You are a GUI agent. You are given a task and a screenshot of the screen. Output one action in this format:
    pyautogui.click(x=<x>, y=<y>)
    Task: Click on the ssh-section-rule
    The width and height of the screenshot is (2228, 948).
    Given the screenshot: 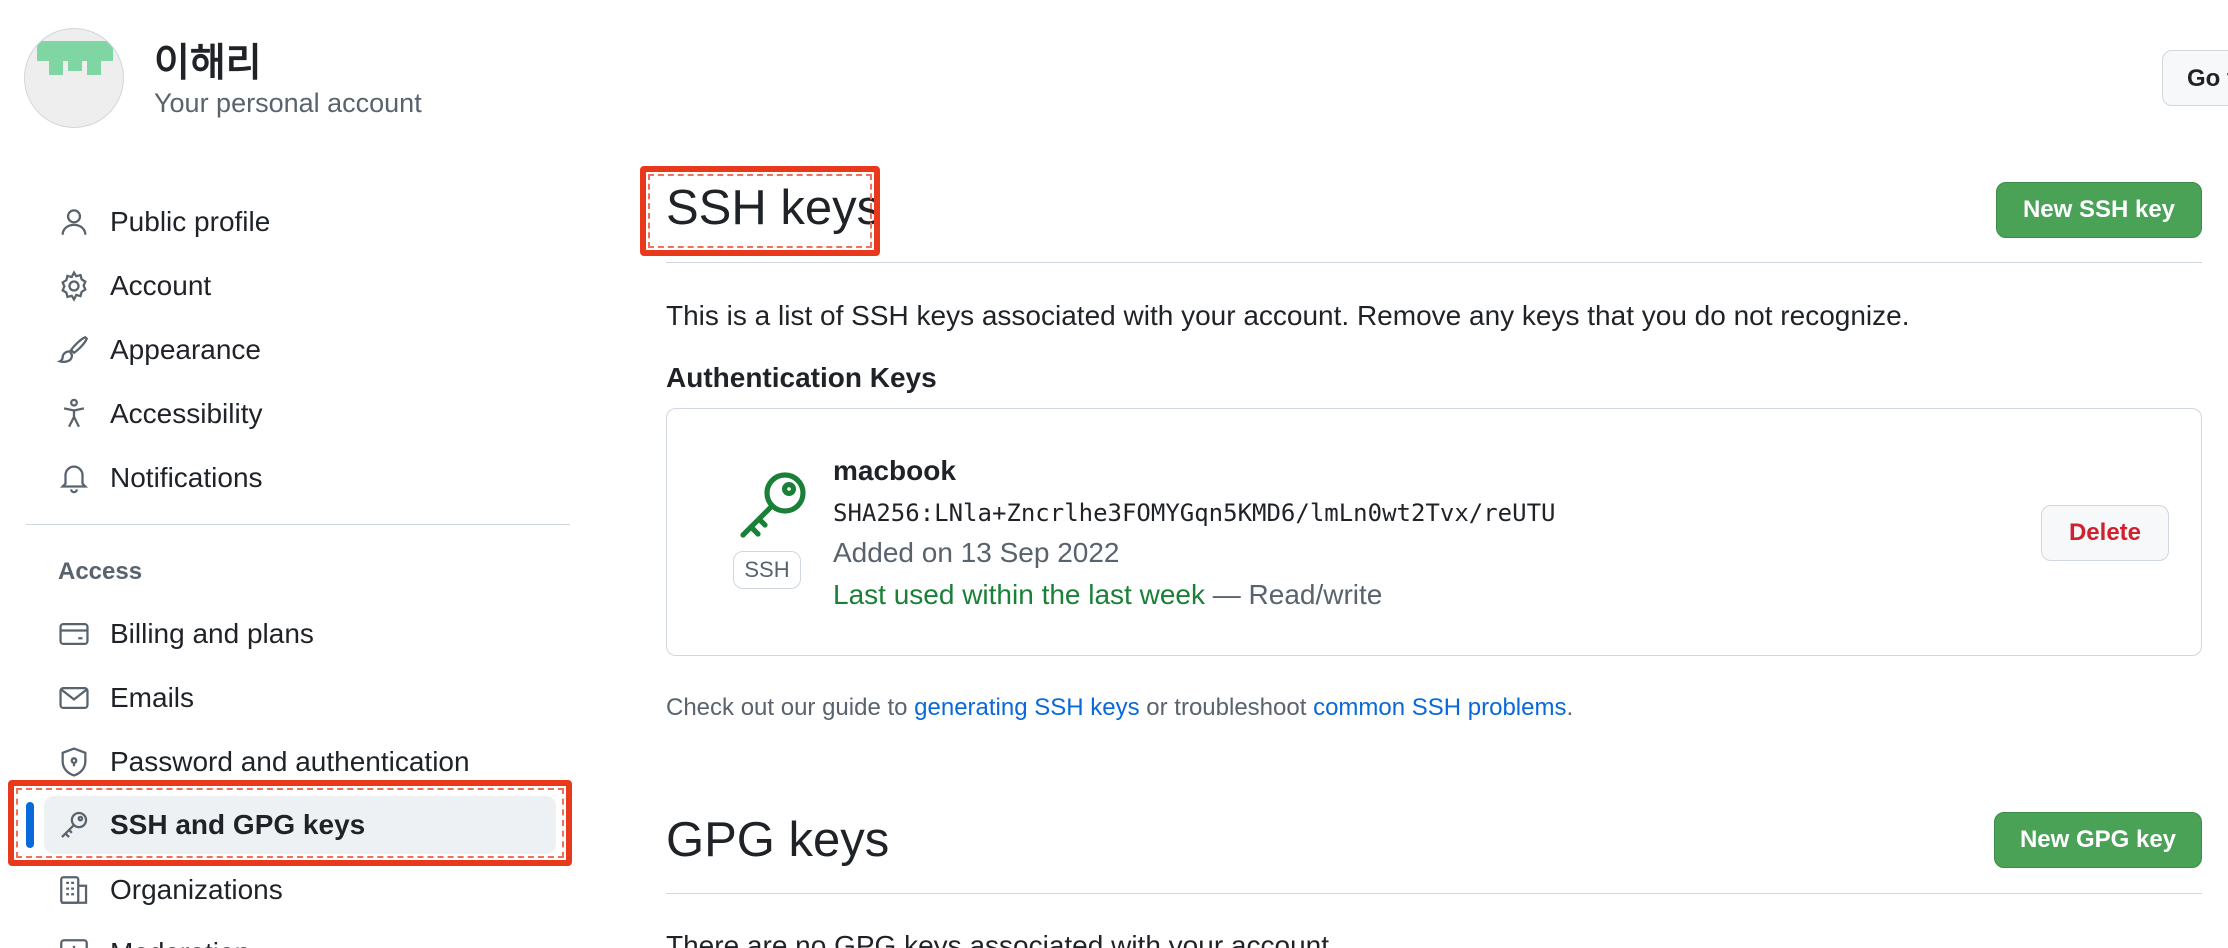 What is the action you would take?
    pyautogui.click(x=1434, y=262)
    